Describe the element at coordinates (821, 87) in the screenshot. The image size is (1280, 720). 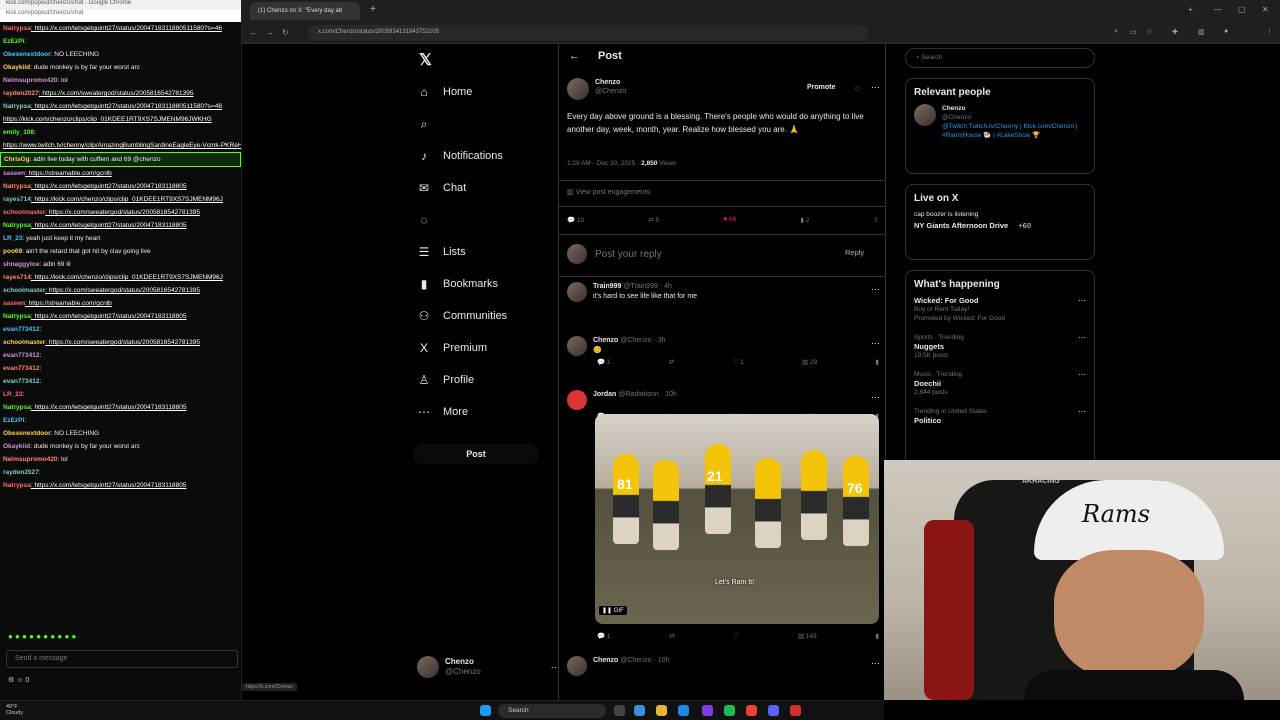
I see `promote-button: Promote` at that location.